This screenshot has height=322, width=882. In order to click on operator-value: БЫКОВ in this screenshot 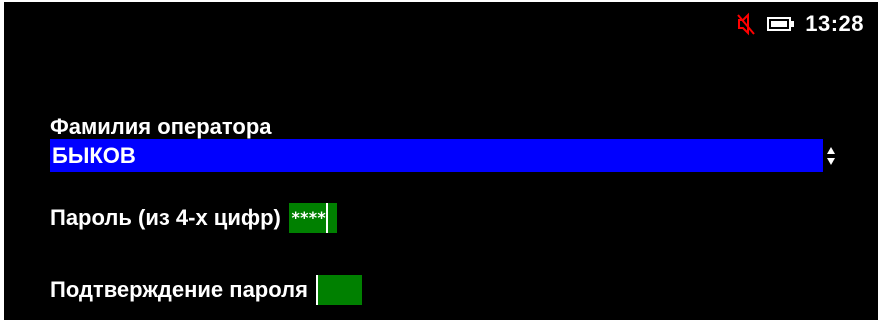, I will do `click(94, 155)`.